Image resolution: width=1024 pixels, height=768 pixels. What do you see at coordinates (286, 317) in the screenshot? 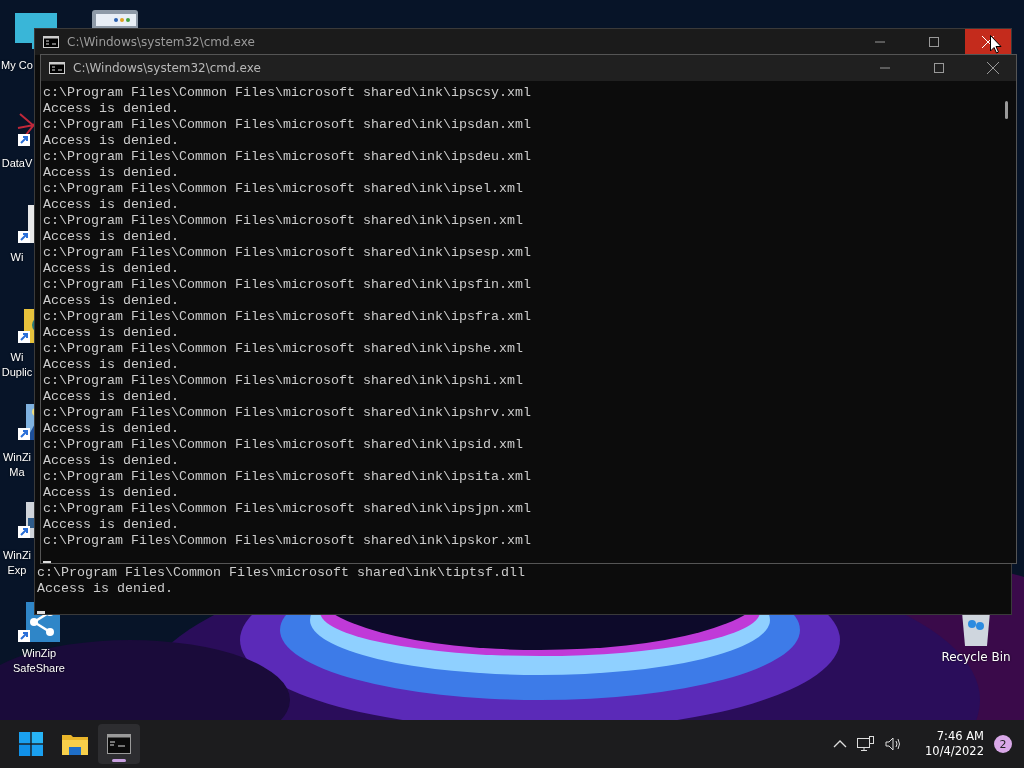
I see `console-line: c:\Program Files\Common Files\microsoft shared\ink\ipsfra.xml` at bounding box center [286, 317].